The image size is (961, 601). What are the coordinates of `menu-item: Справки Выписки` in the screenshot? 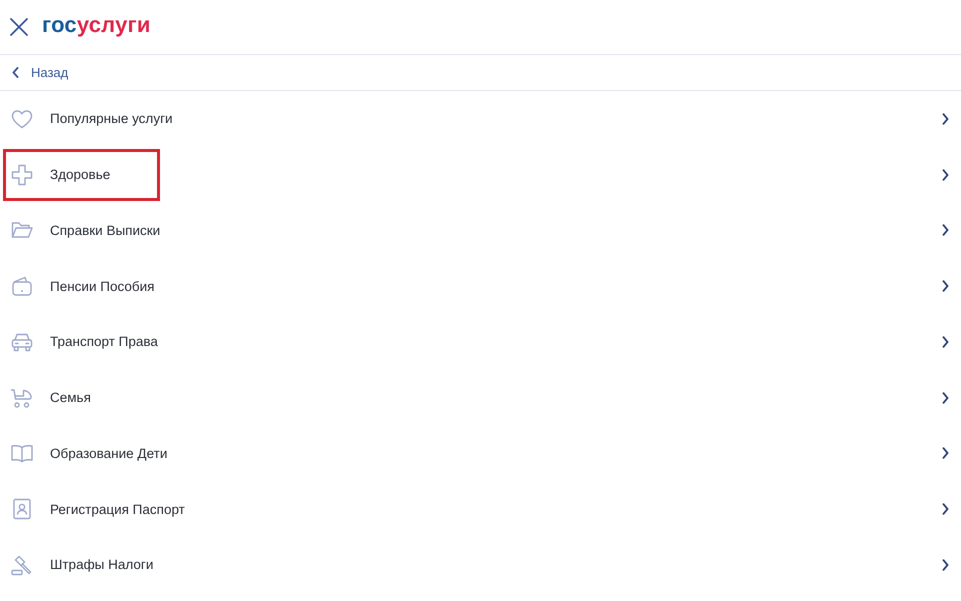 It's located at (480, 230).